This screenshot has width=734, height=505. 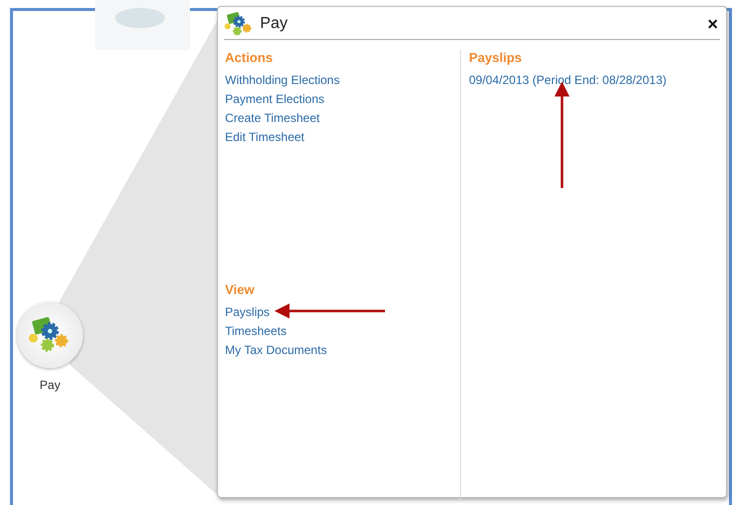 What do you see at coordinates (712, 24) in the screenshot?
I see `close-button: ×` at bounding box center [712, 24].